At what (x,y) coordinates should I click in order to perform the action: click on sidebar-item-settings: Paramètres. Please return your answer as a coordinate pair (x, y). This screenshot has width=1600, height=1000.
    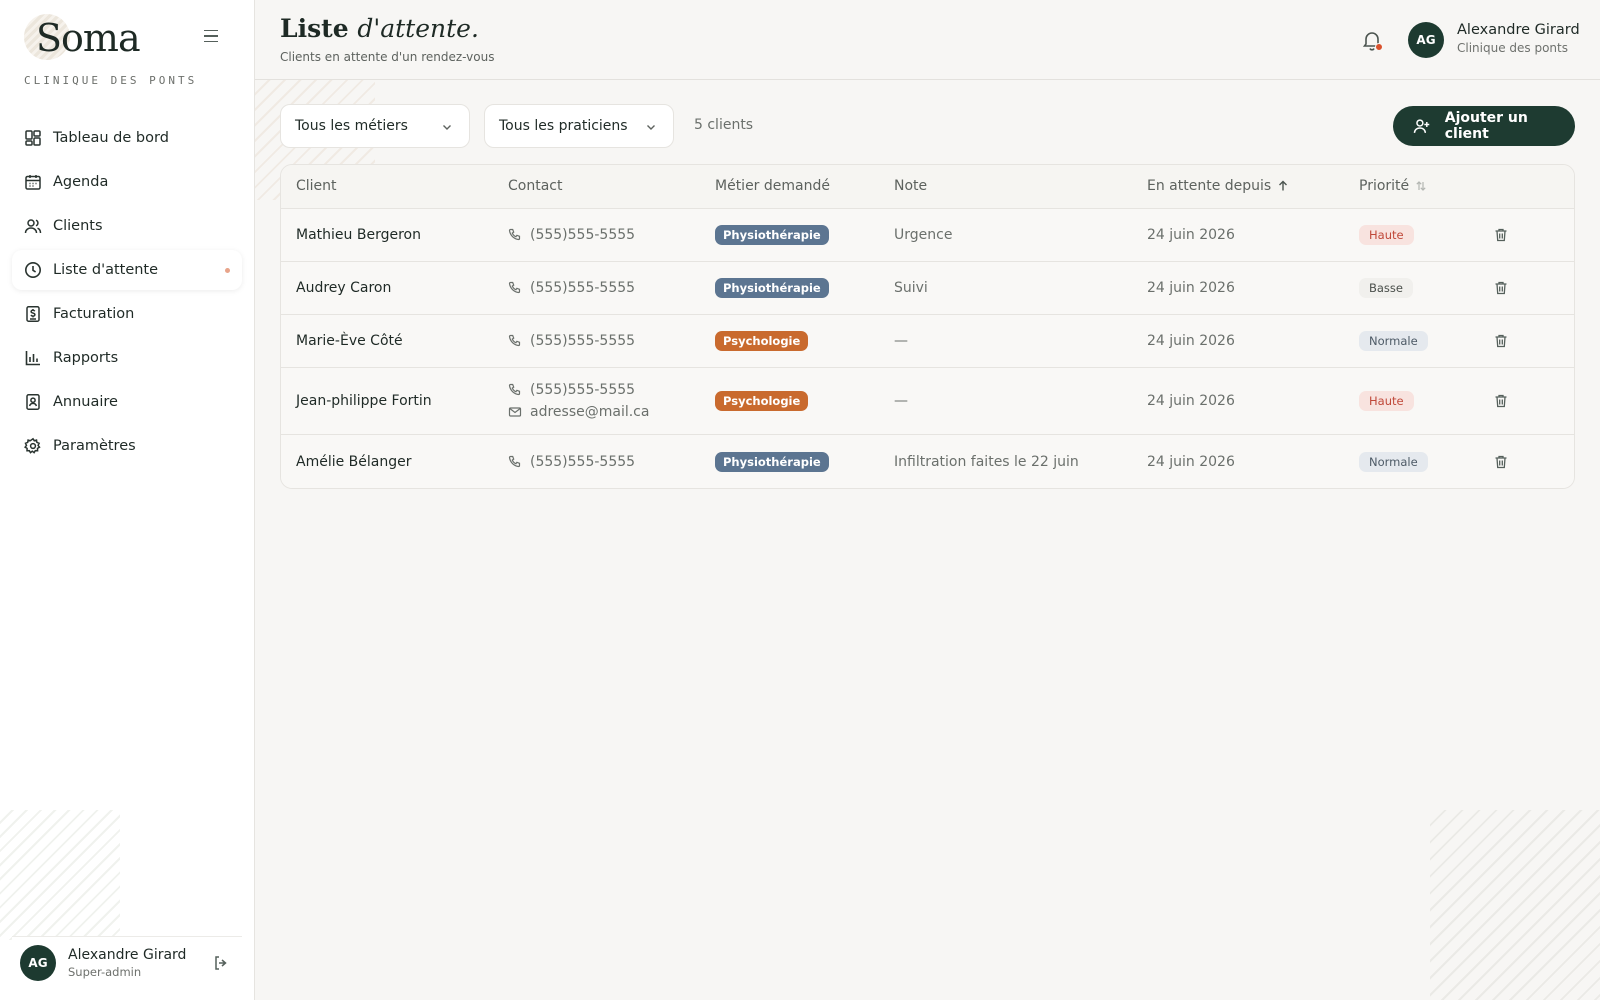
    Looking at the image, I should click on (127, 446).